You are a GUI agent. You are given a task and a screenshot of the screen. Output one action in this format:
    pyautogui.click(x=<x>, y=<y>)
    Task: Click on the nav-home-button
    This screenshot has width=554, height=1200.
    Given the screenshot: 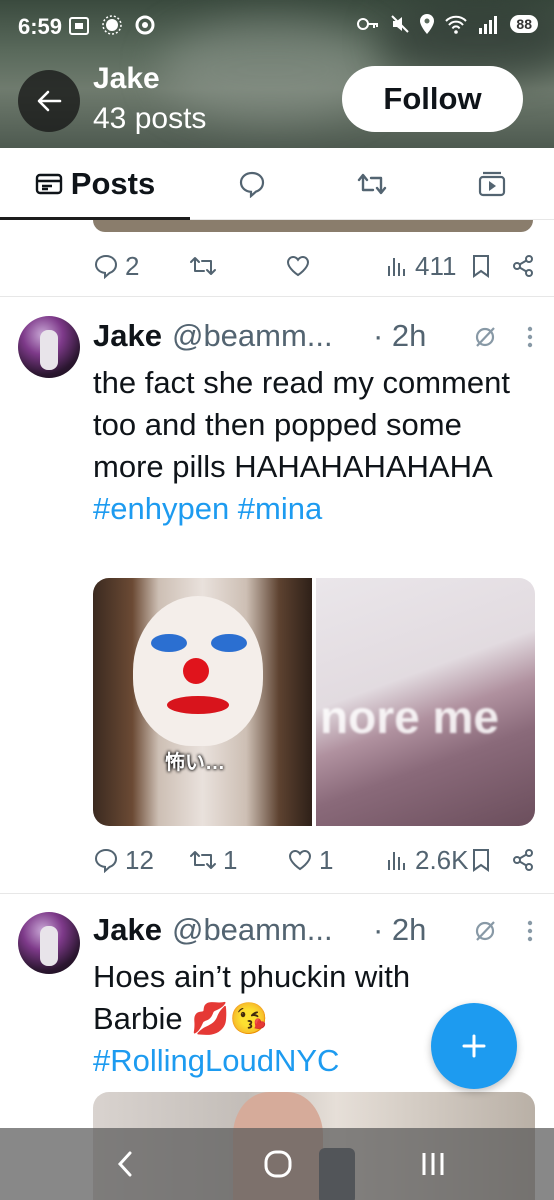 What is the action you would take?
    pyautogui.click(x=278, y=1164)
    